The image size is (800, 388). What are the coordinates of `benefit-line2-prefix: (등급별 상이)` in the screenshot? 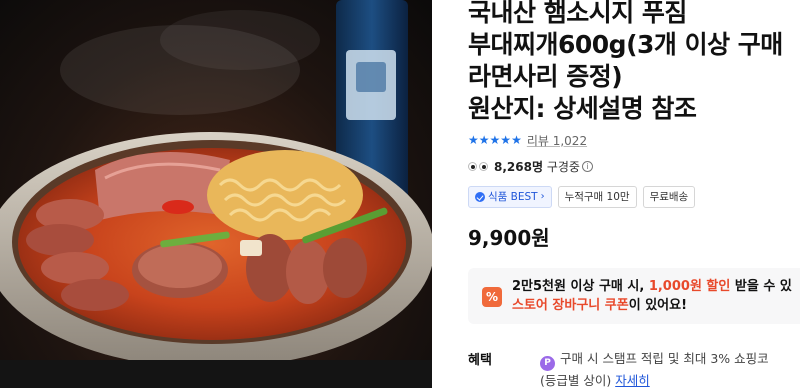 It's located at (578, 380).